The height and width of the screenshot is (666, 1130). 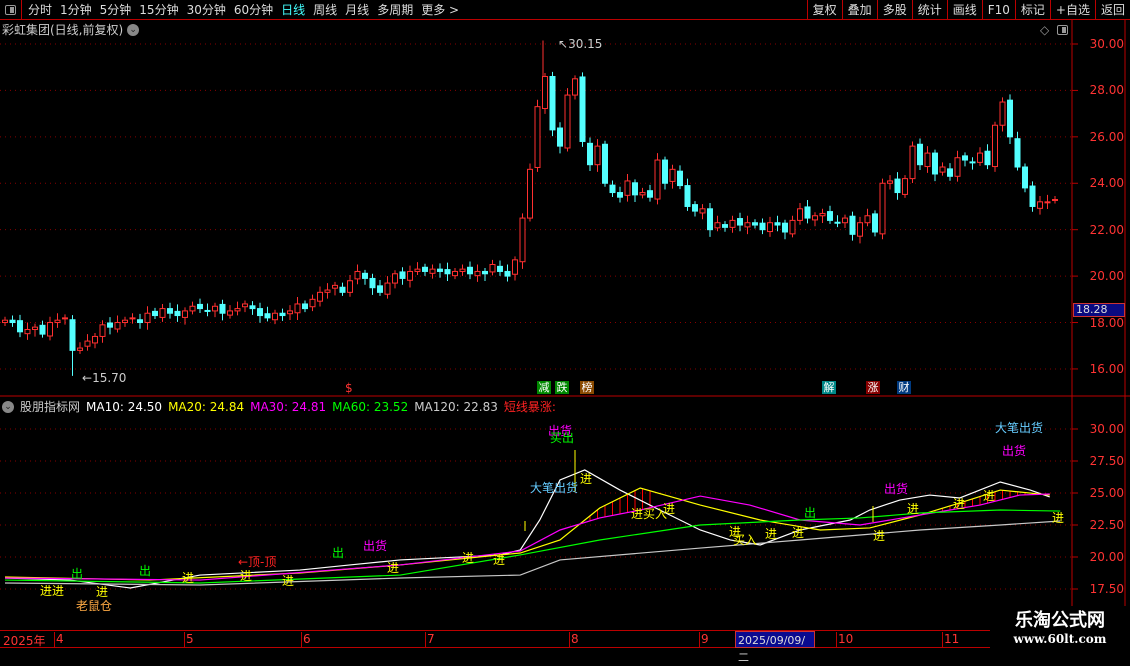 I want to click on chevron-down-icon: ⌄, so click(x=8, y=406).